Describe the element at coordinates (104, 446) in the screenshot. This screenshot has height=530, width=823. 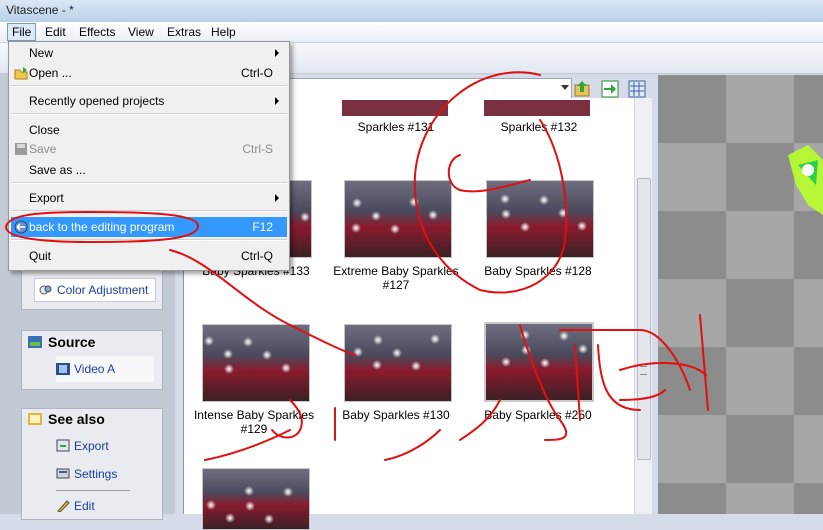
I see `export-link: Export` at that location.